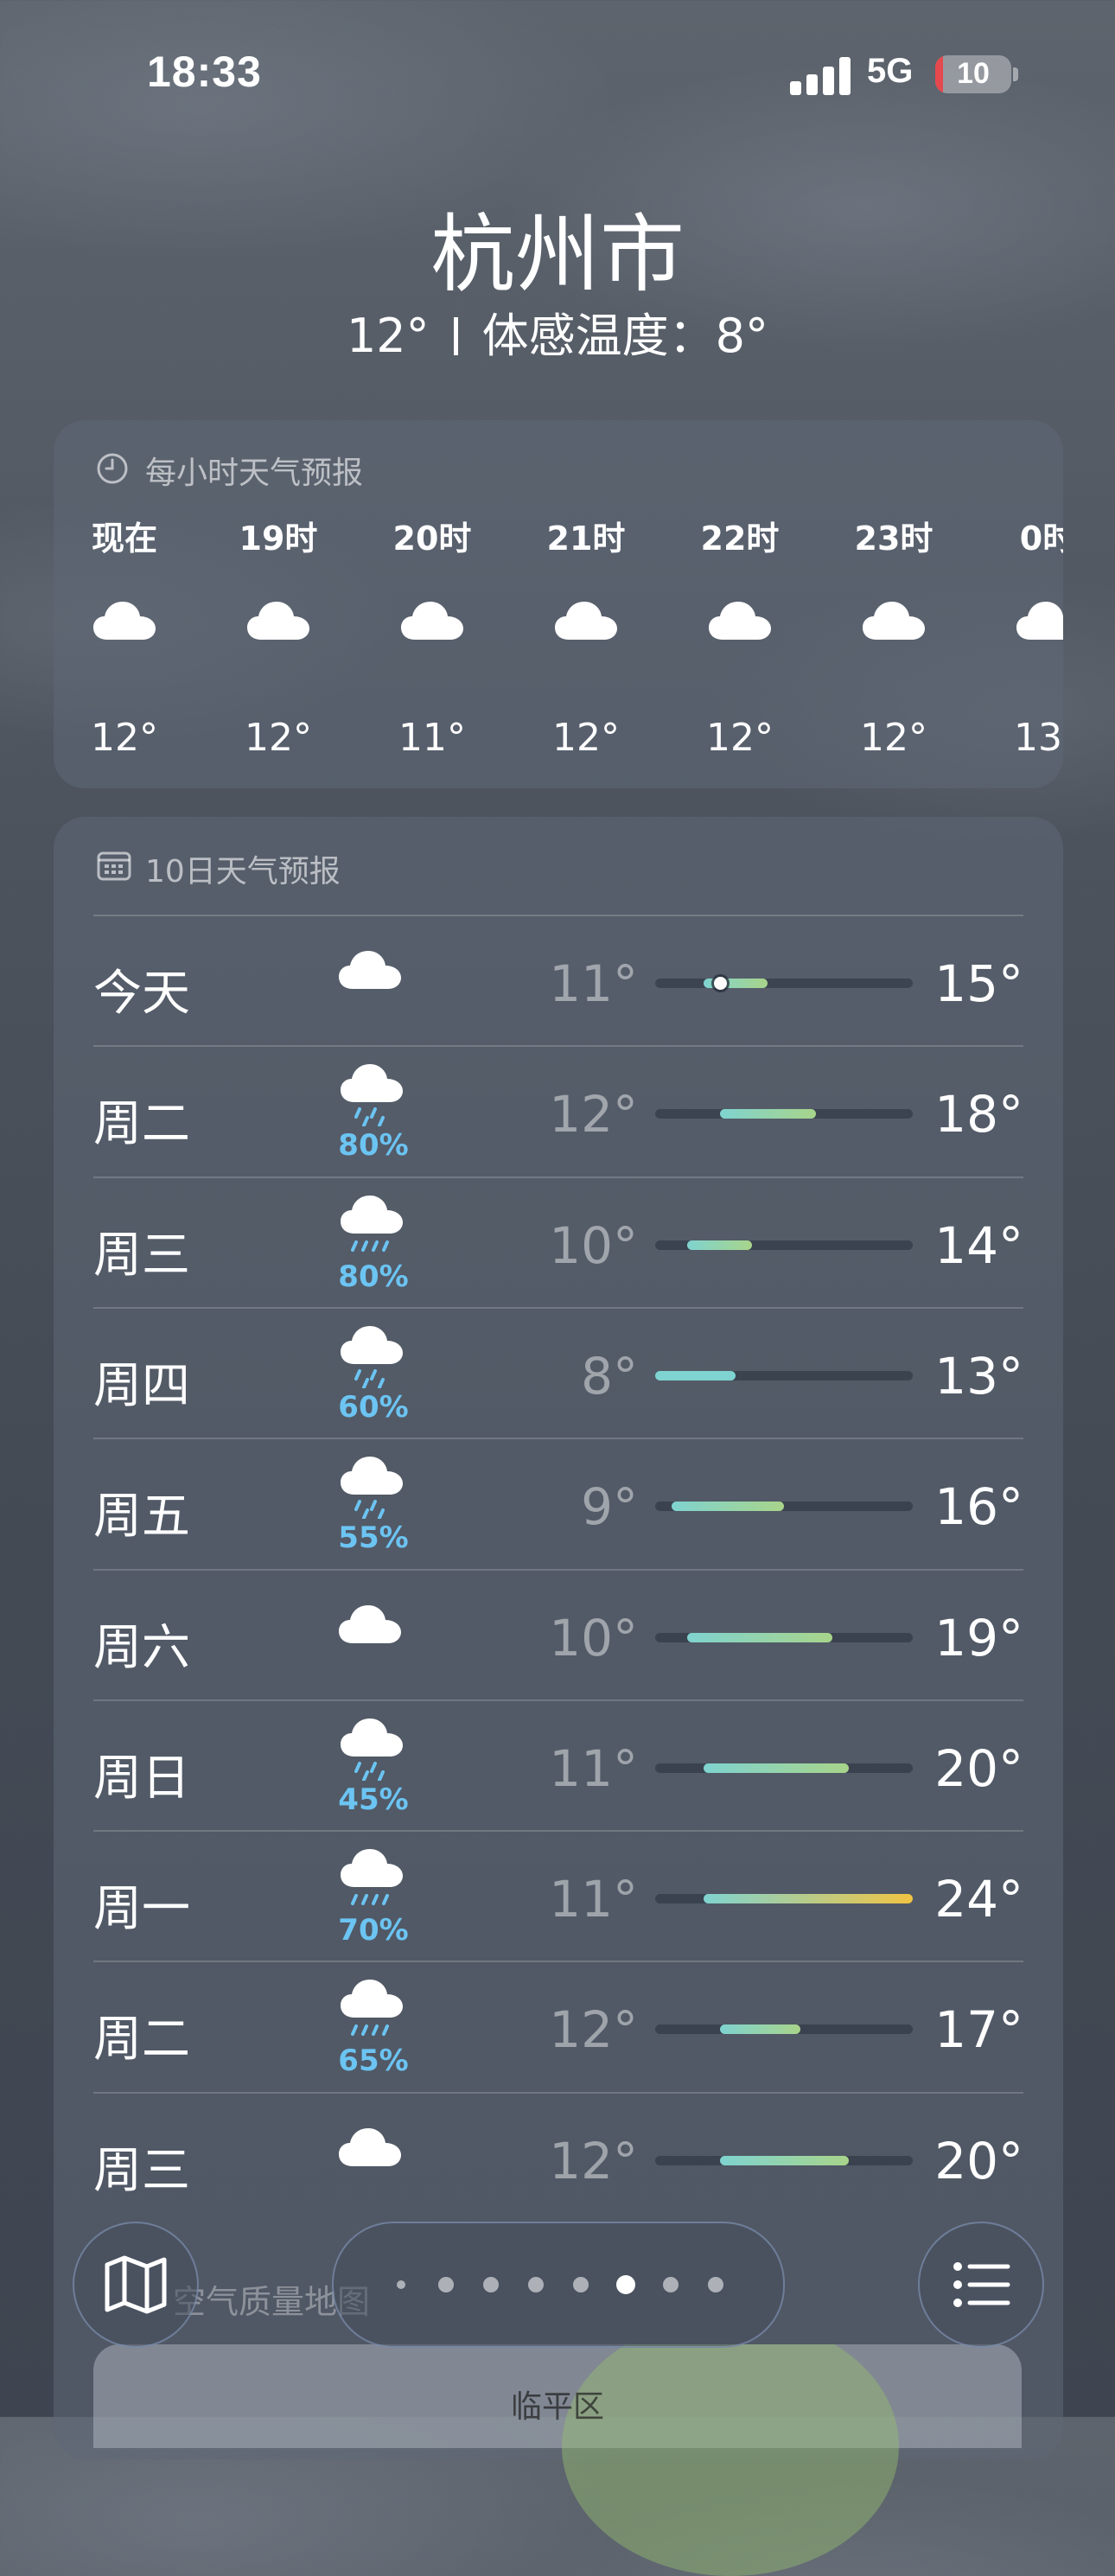 This screenshot has height=2576, width=1115. I want to click on day-name: 周日, so click(141, 1778).